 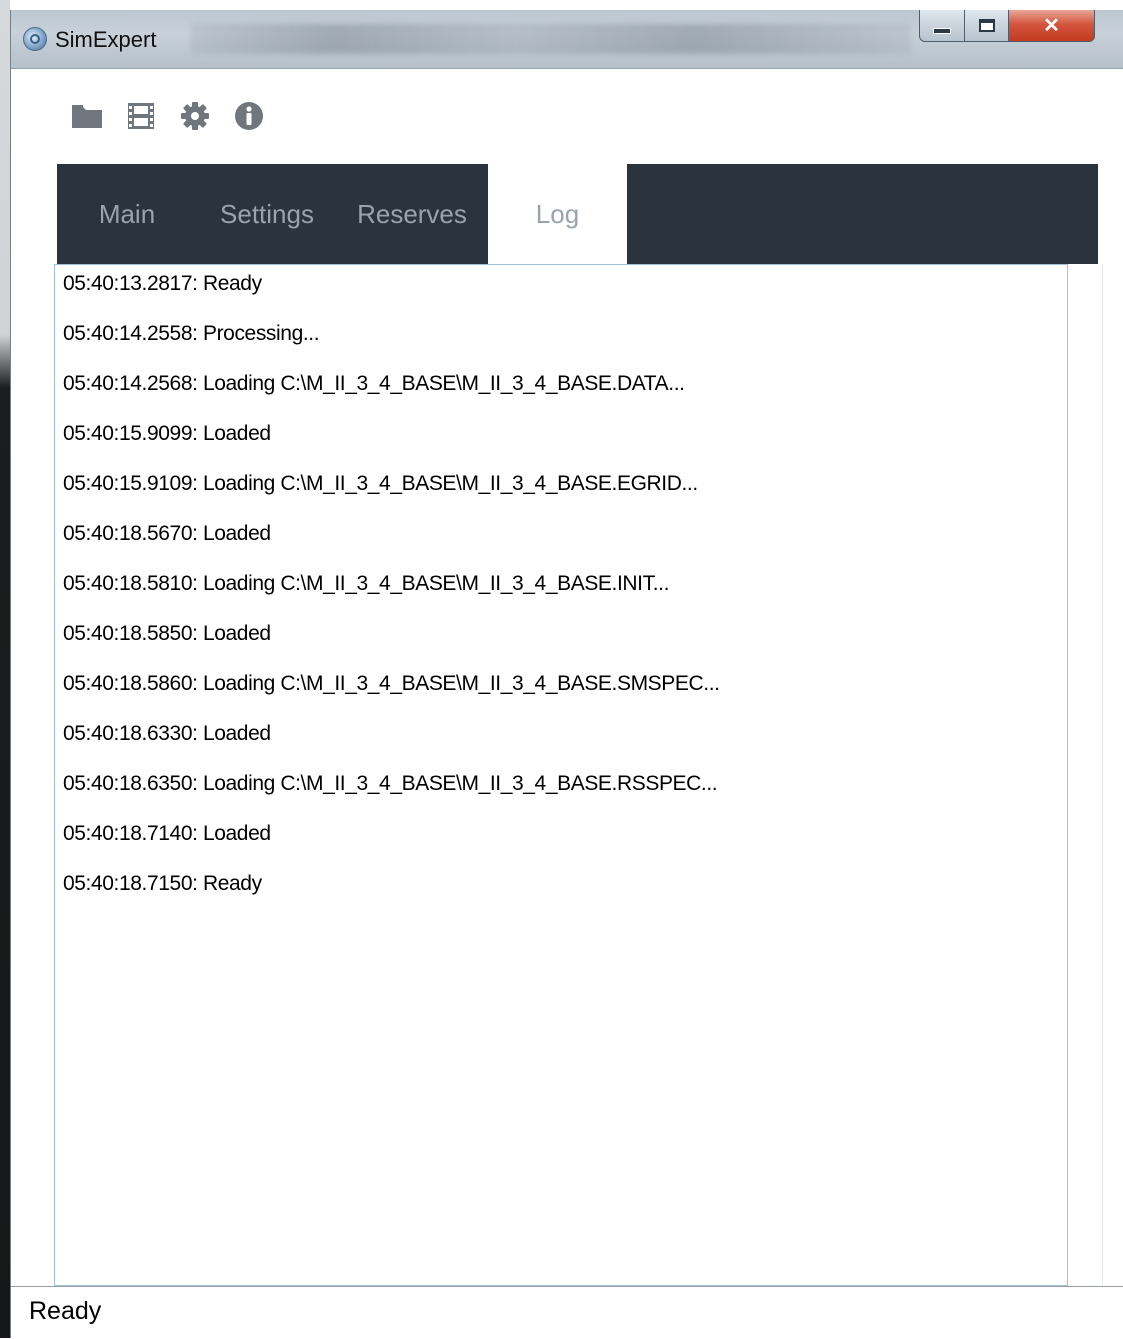 What do you see at coordinates (267, 214) in the screenshot?
I see `tab-settings: Settings` at bounding box center [267, 214].